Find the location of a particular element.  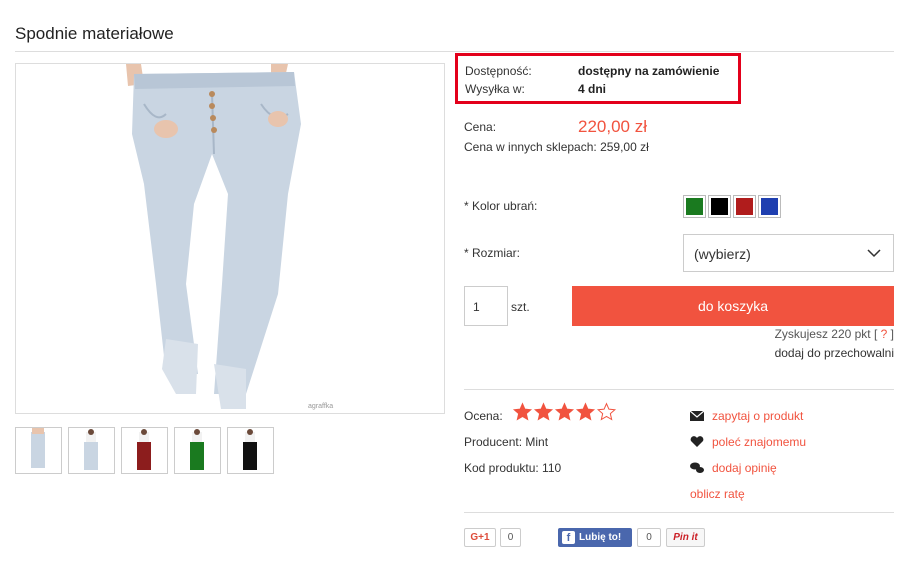

rating-label: Ocena: is located at coordinates (483, 416).